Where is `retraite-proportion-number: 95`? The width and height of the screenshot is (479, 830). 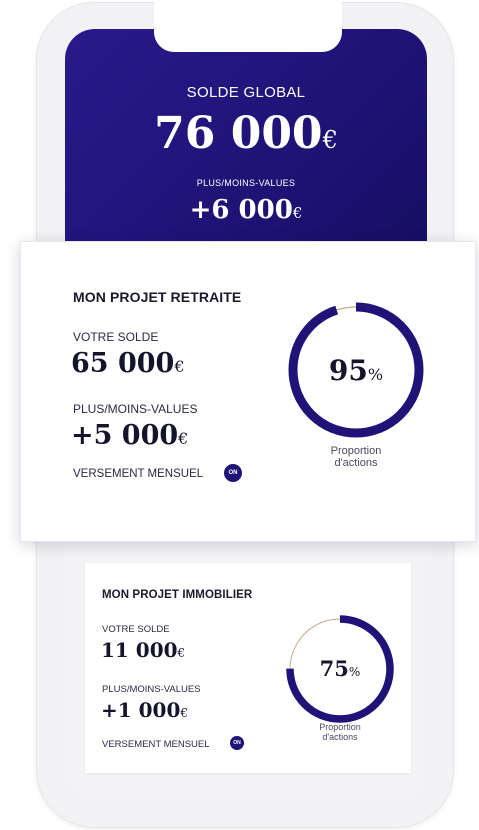 retraite-proportion-number: 95 is located at coordinates (348, 370).